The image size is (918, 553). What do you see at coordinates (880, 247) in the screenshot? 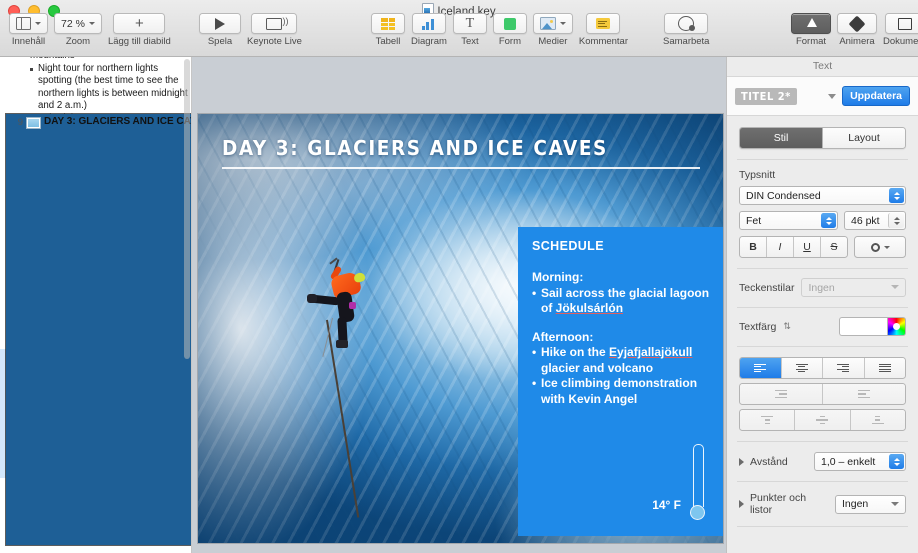
I see `advanced-options-button` at bounding box center [880, 247].